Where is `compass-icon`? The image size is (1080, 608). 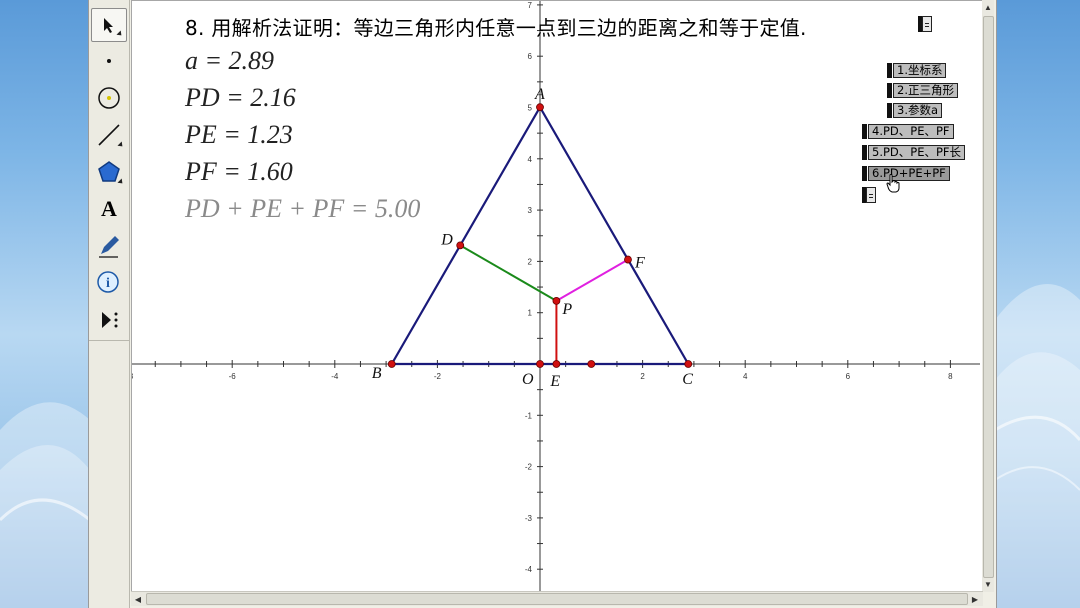
compass-icon is located at coordinates (109, 98).